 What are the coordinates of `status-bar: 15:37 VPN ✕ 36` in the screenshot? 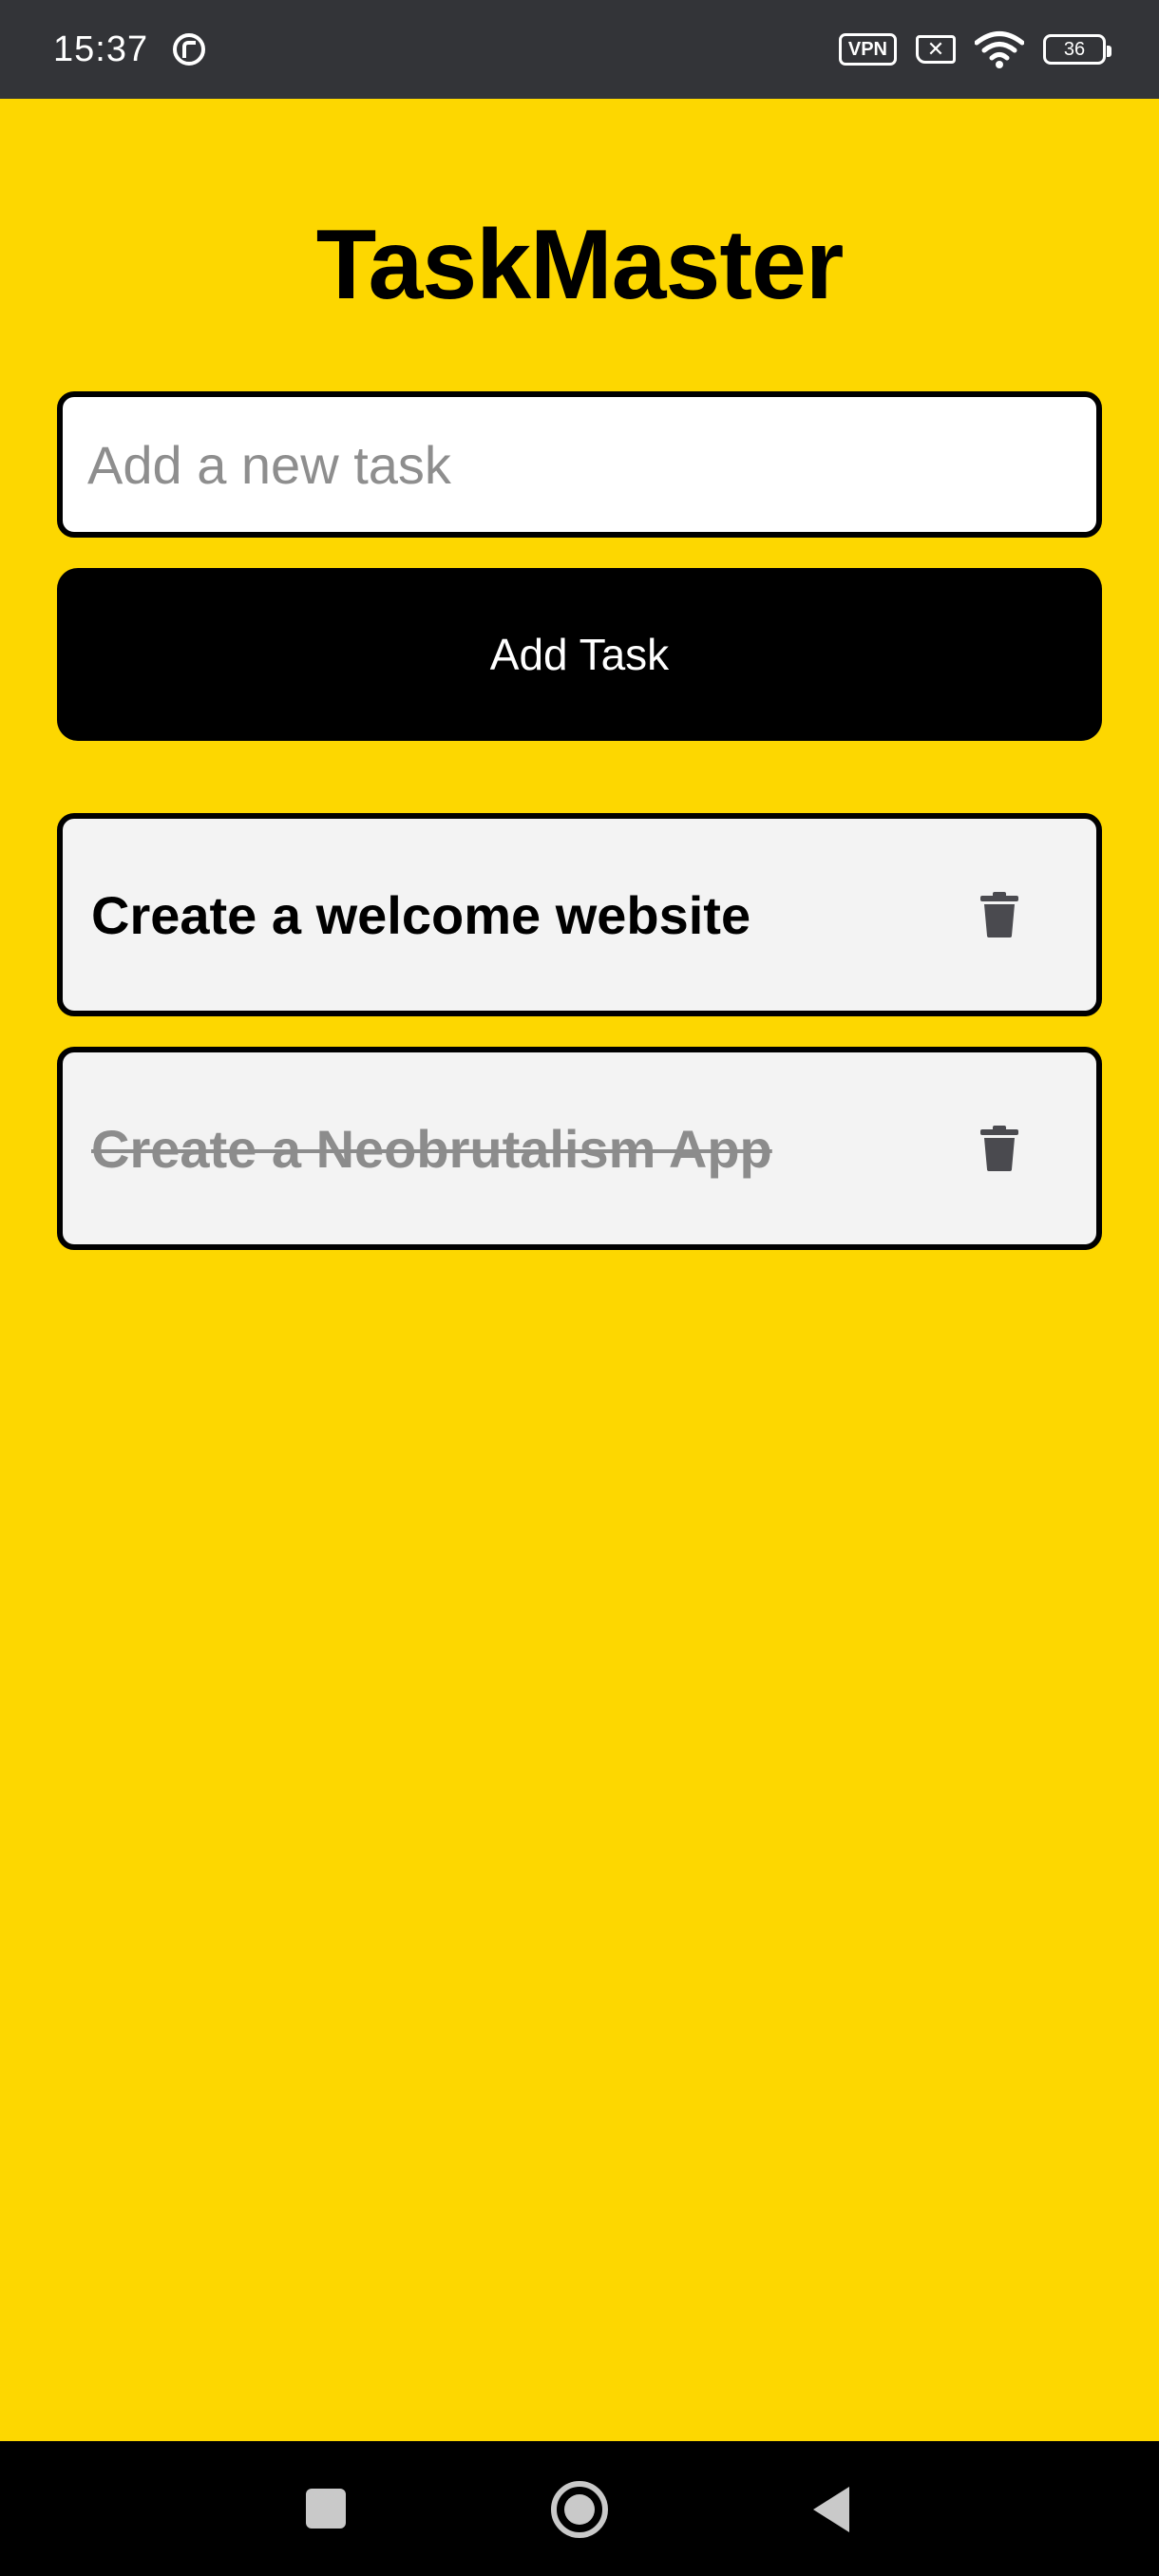 It's located at (579, 49).